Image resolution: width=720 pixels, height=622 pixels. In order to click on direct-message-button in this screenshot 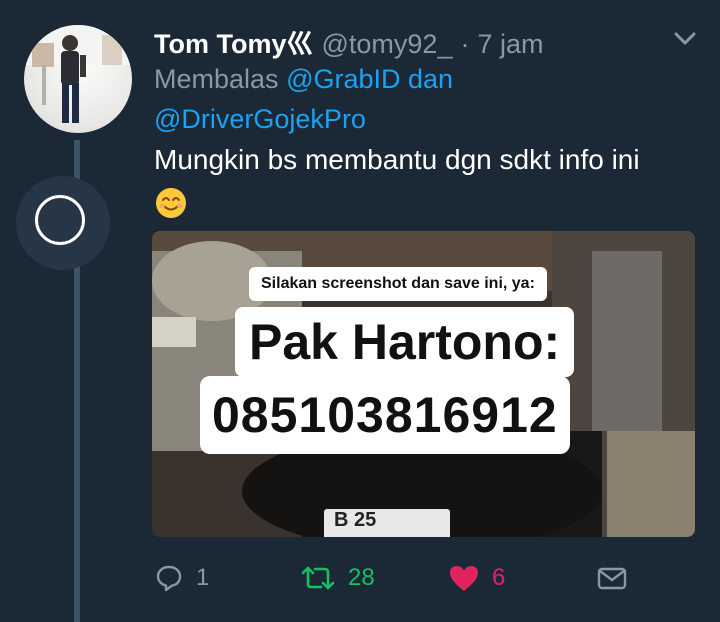, I will do `click(612, 578)`.